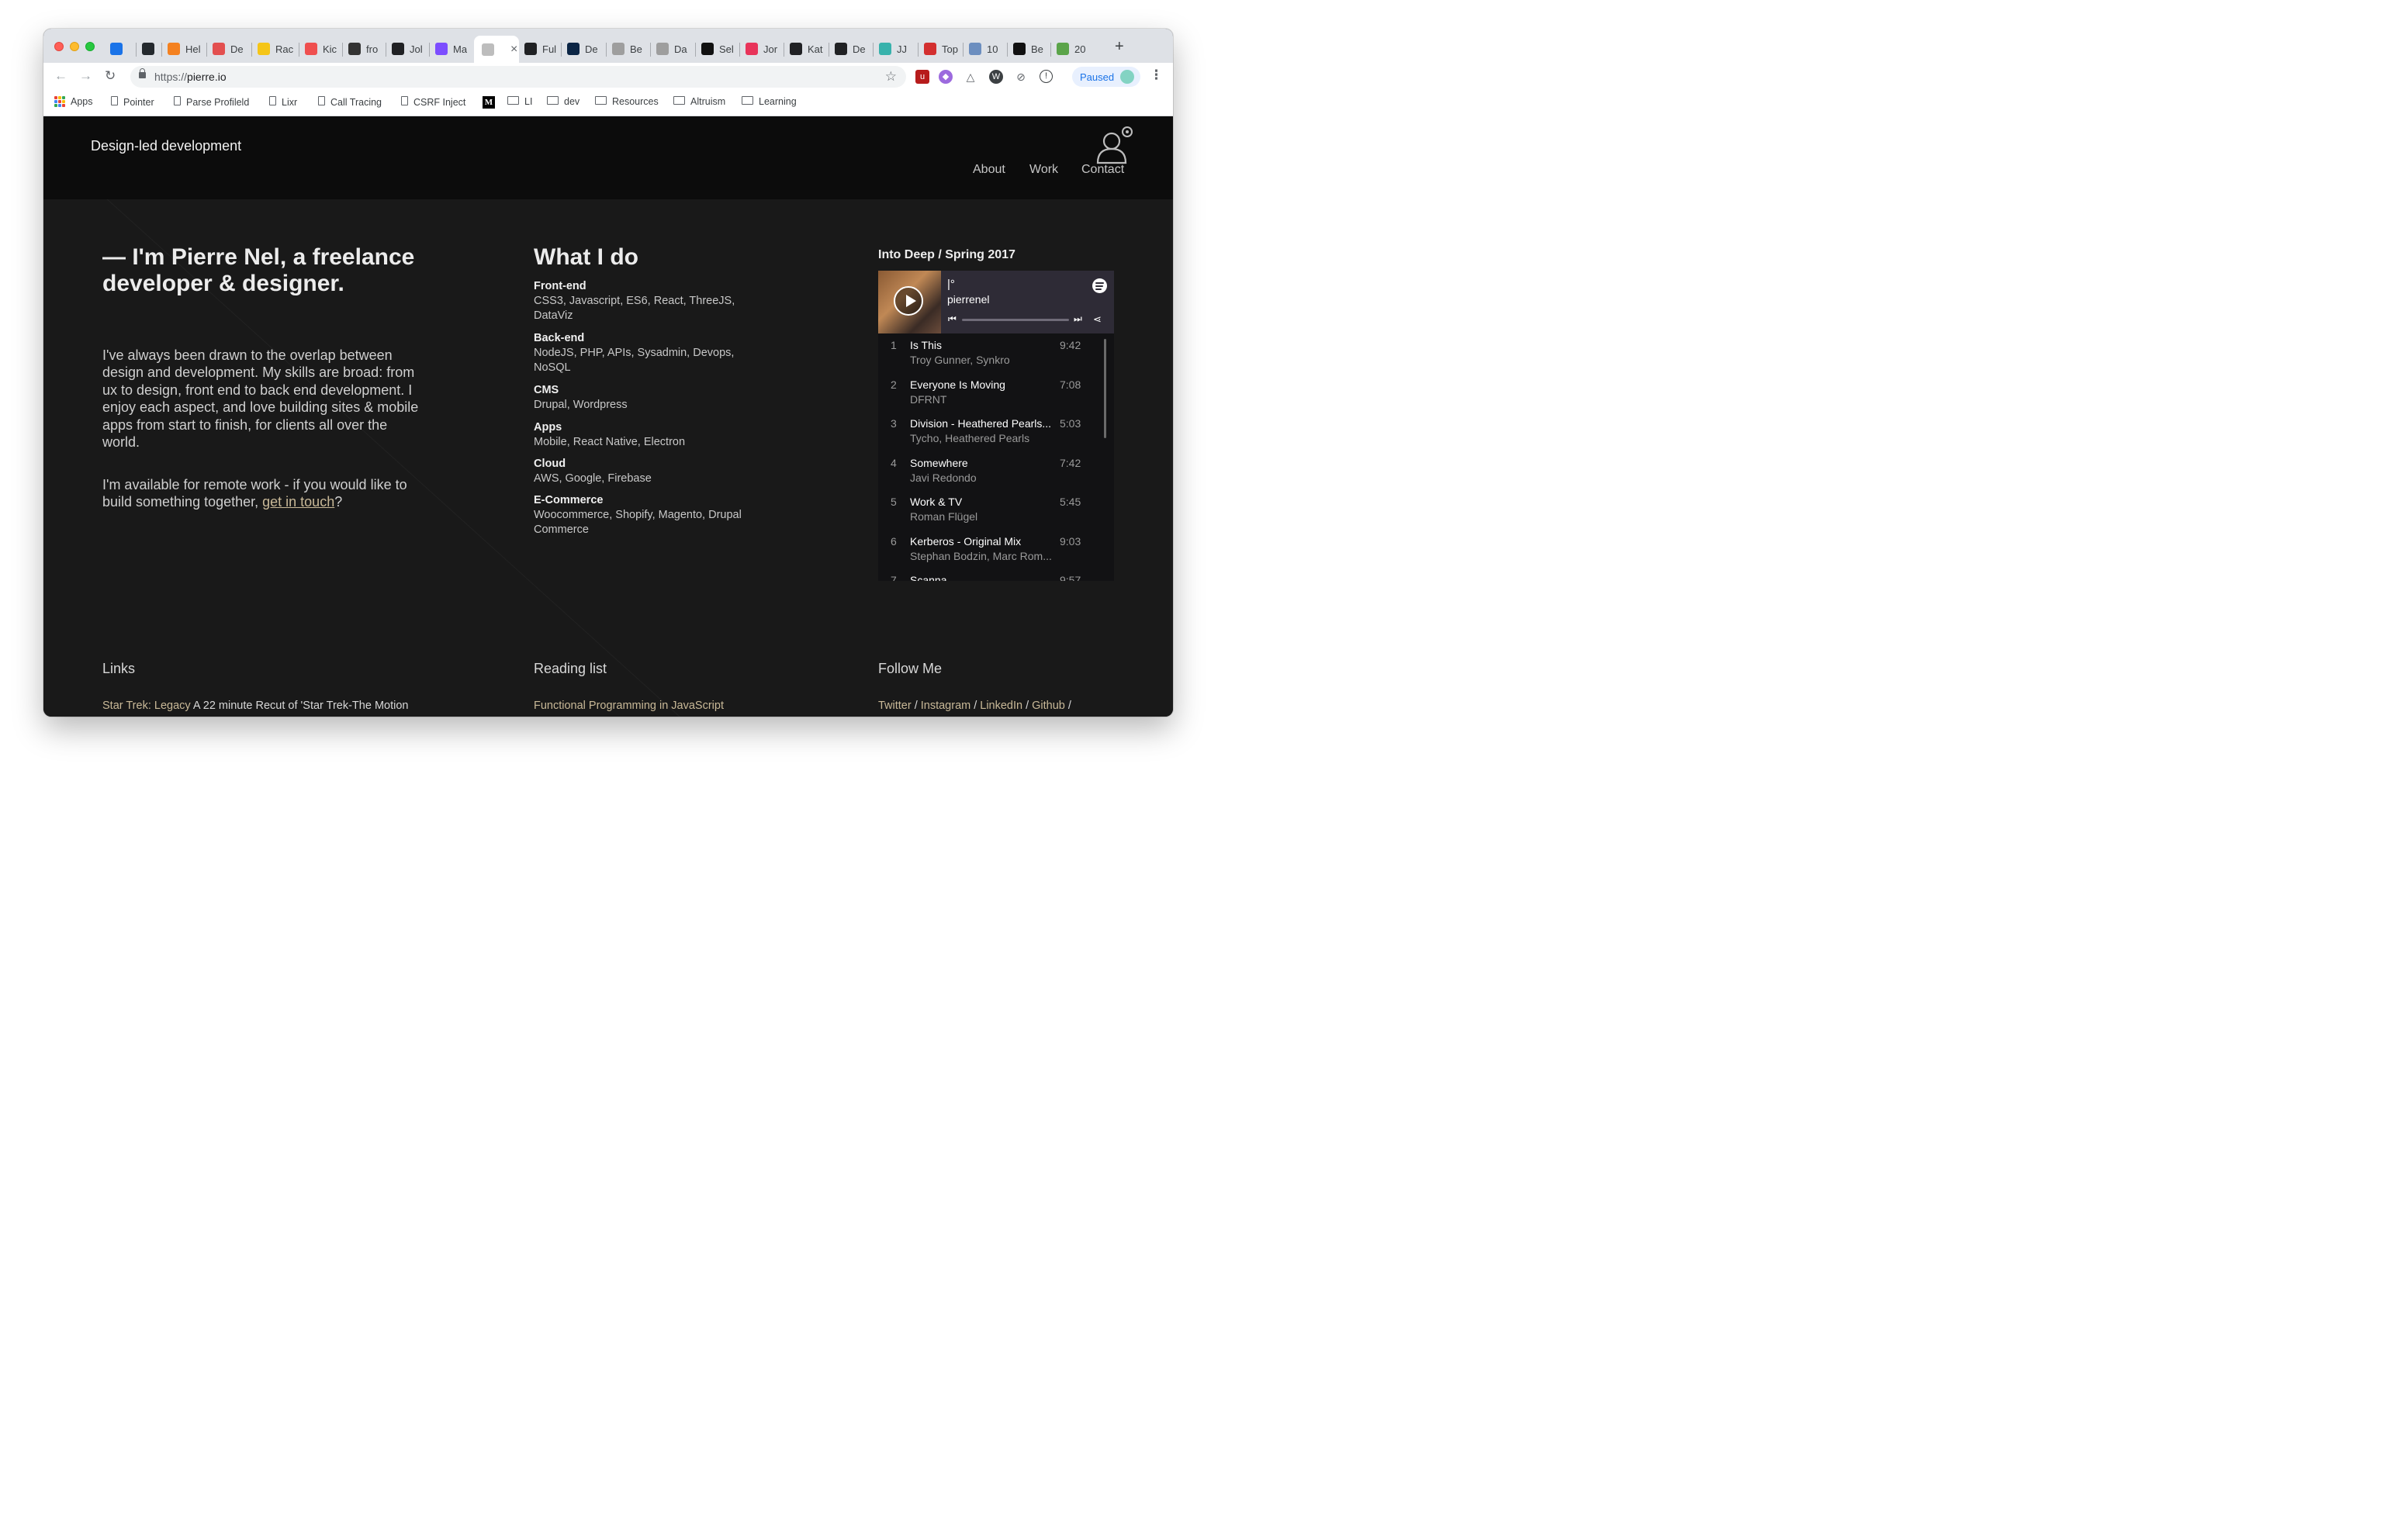 This screenshot has height=1534, width=2408. Describe the element at coordinates (894, 462) in the screenshot. I see `track-number: 4` at that location.